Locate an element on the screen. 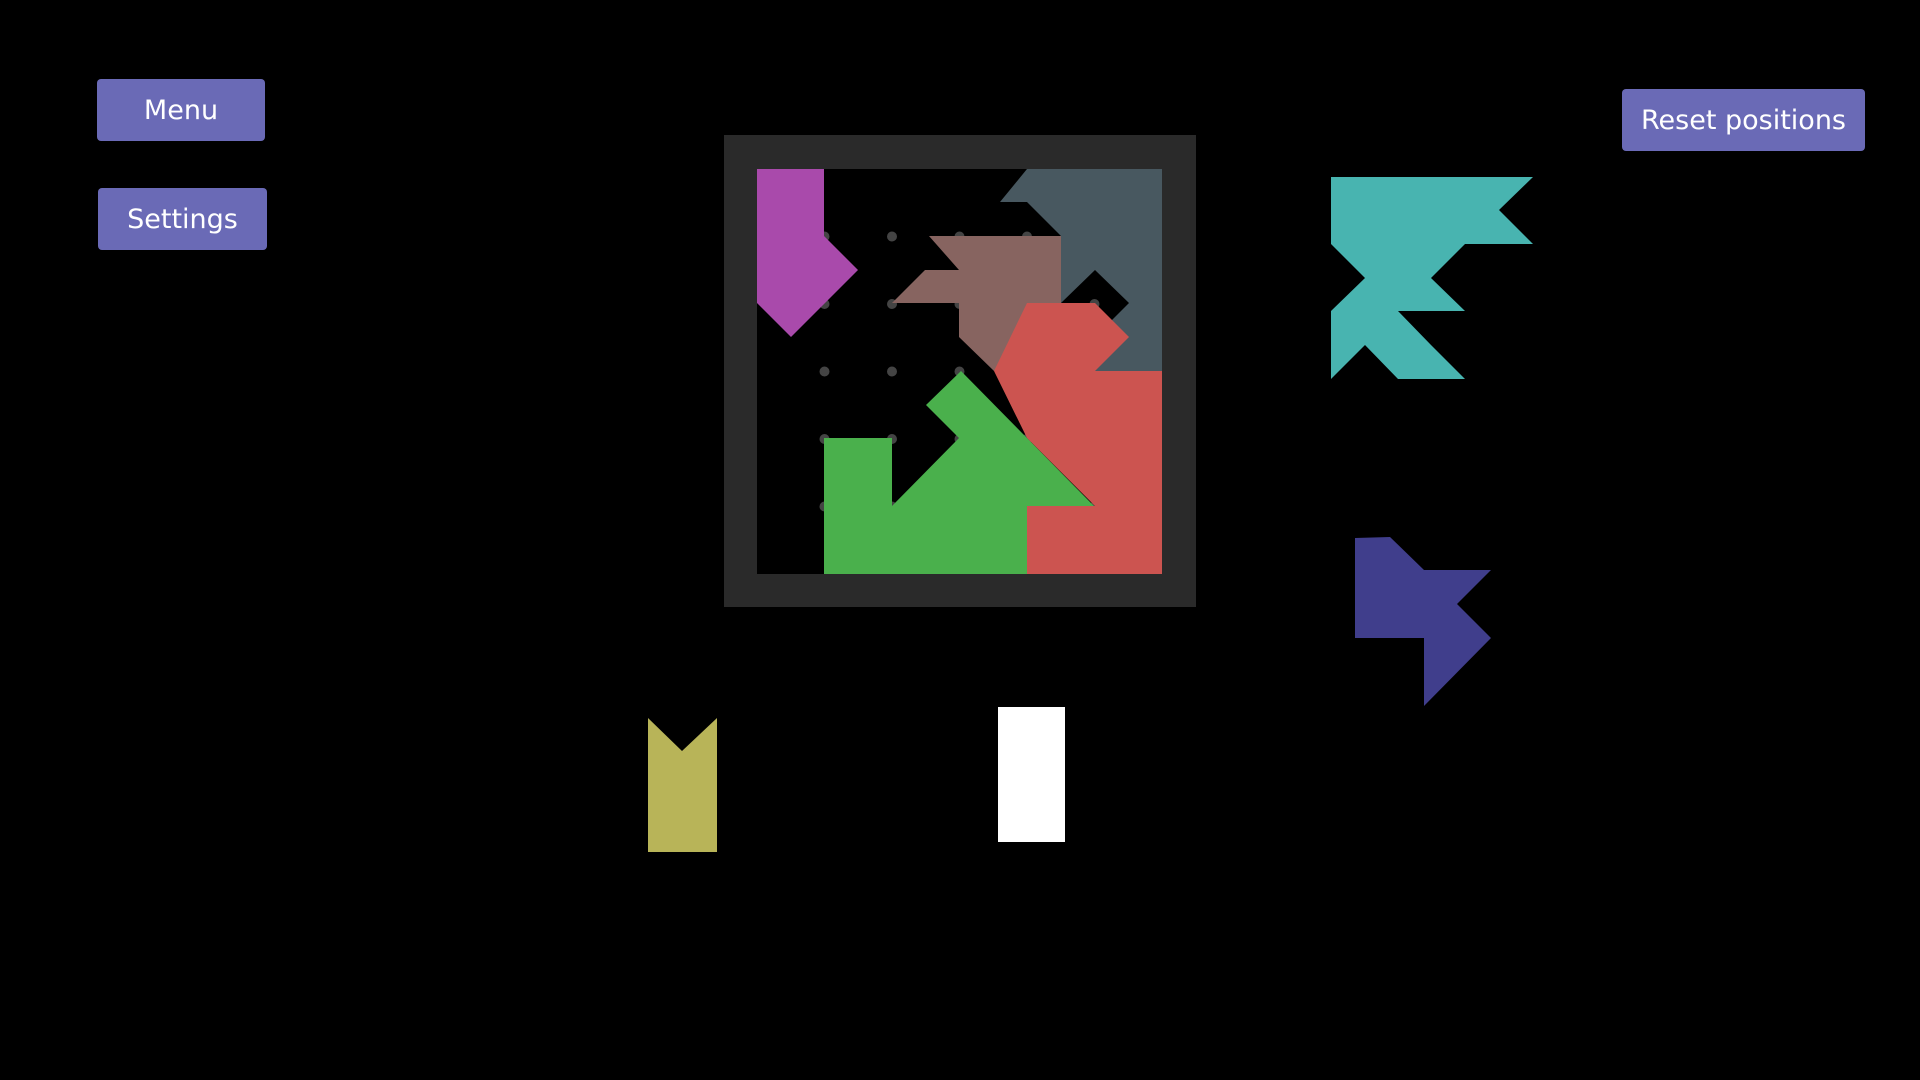 The width and height of the screenshot is (1920, 1080). navy-piece is located at coordinates (1423, 621).